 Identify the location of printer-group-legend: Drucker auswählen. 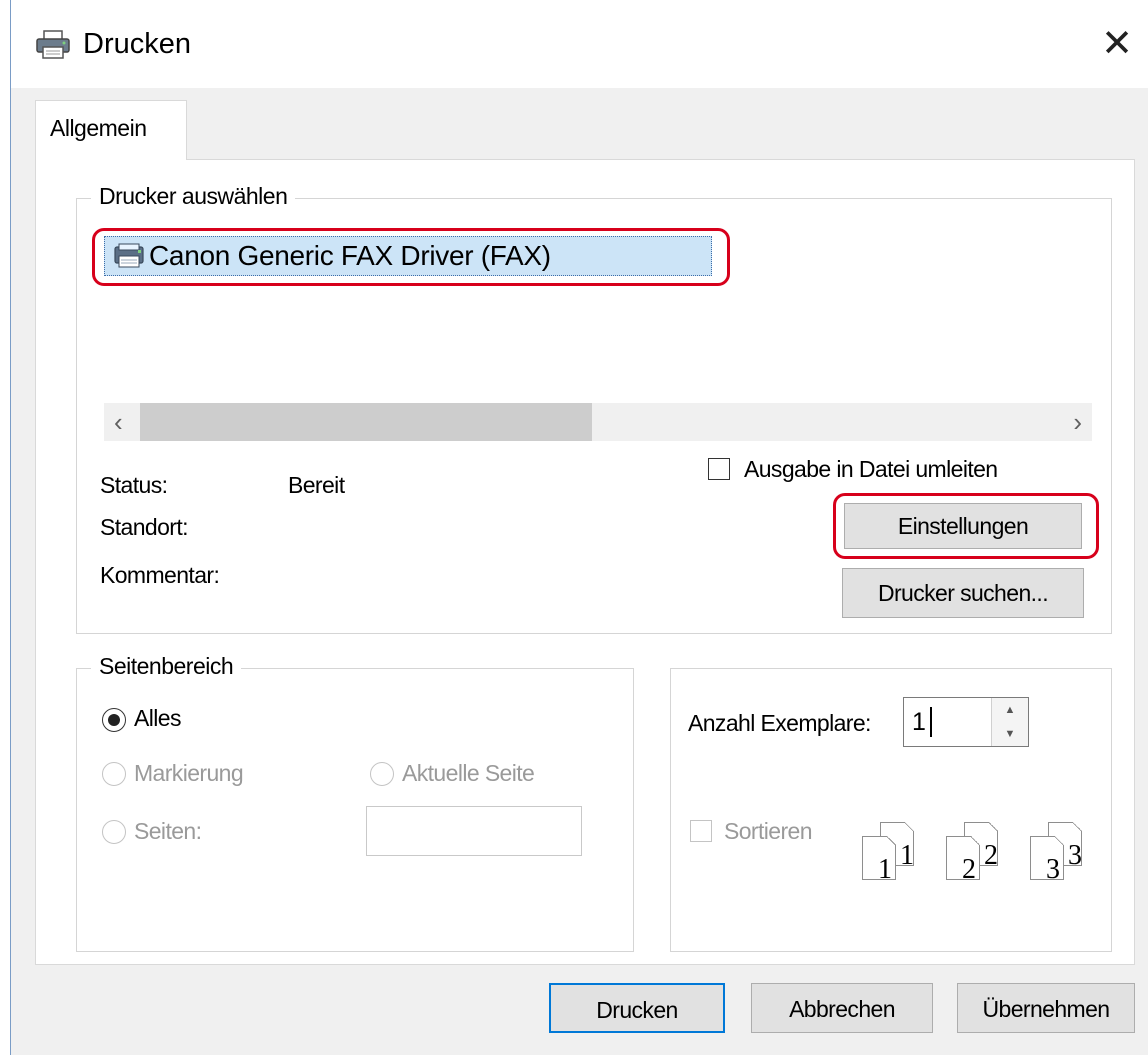
(193, 196).